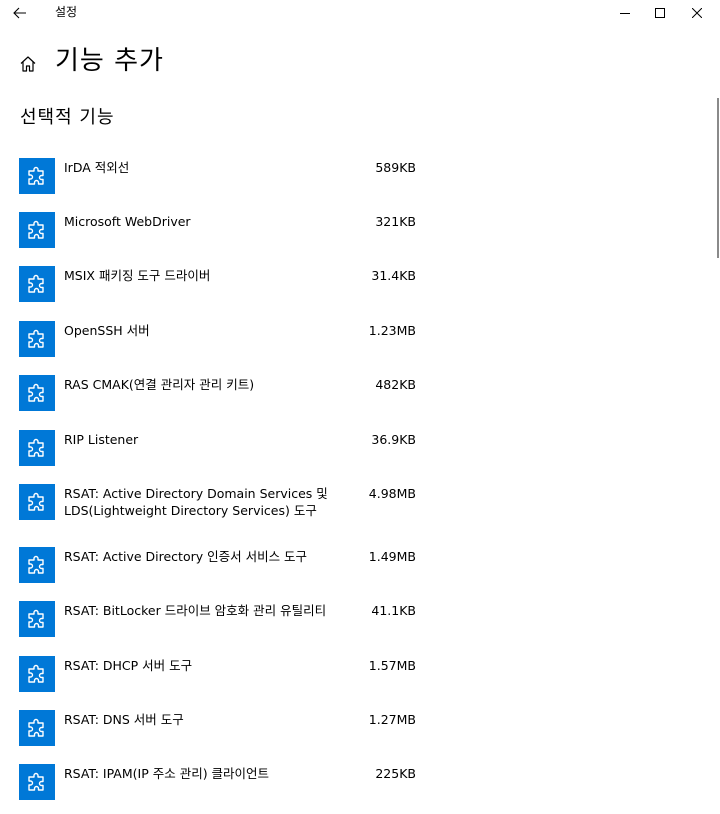  I want to click on feature-name: RSAT: DNS 서버 도구, so click(124, 719).